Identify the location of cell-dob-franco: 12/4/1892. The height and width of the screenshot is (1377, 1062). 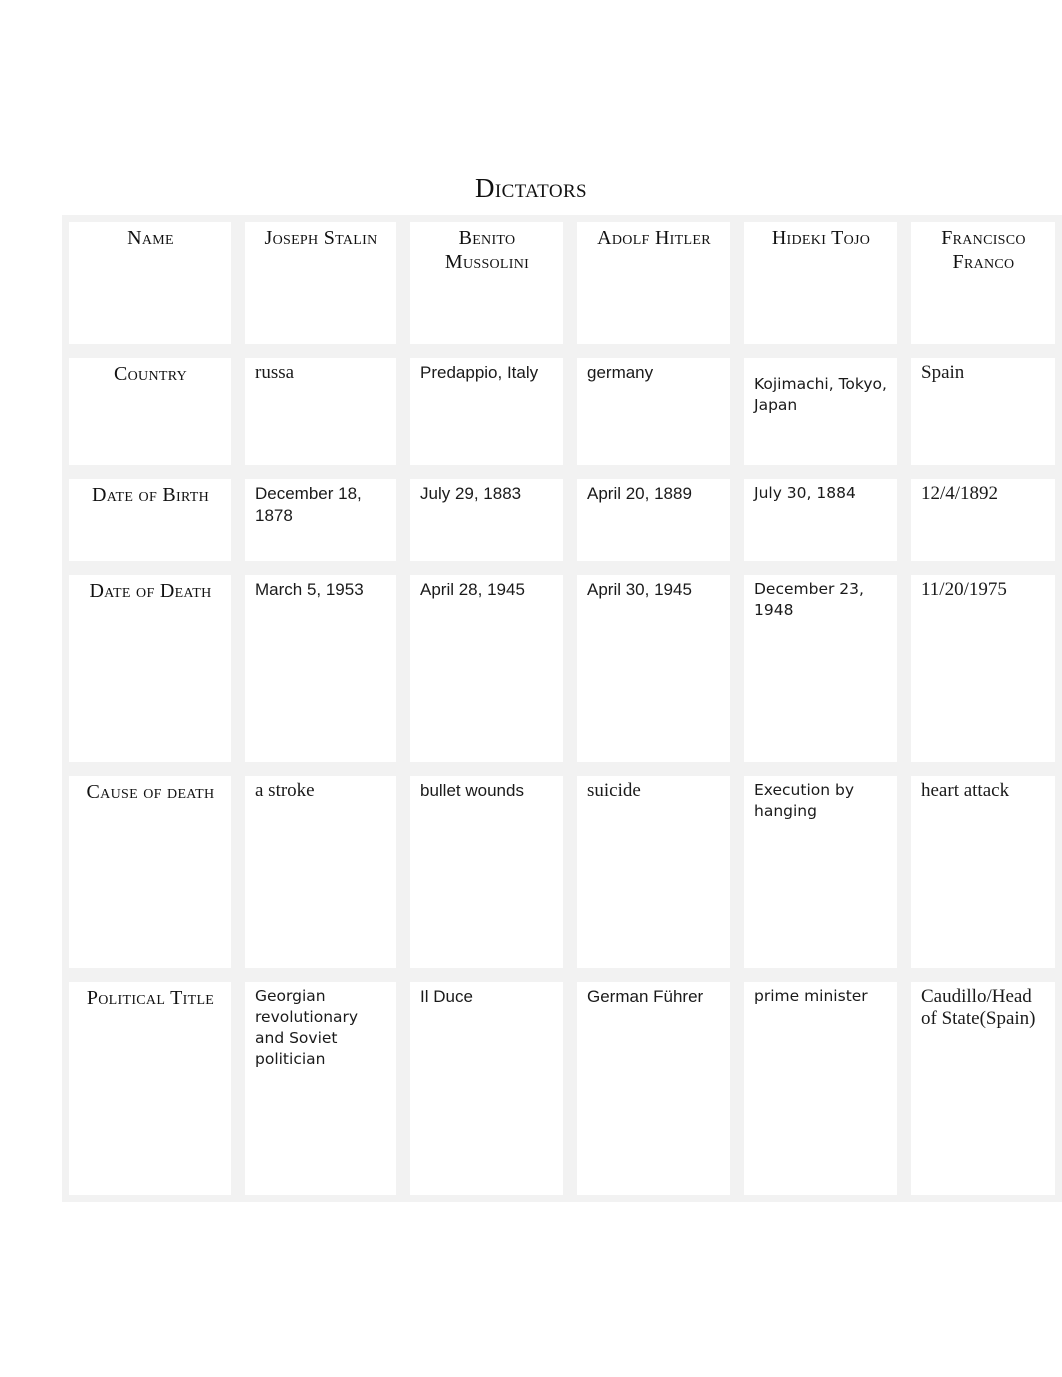
(983, 520).